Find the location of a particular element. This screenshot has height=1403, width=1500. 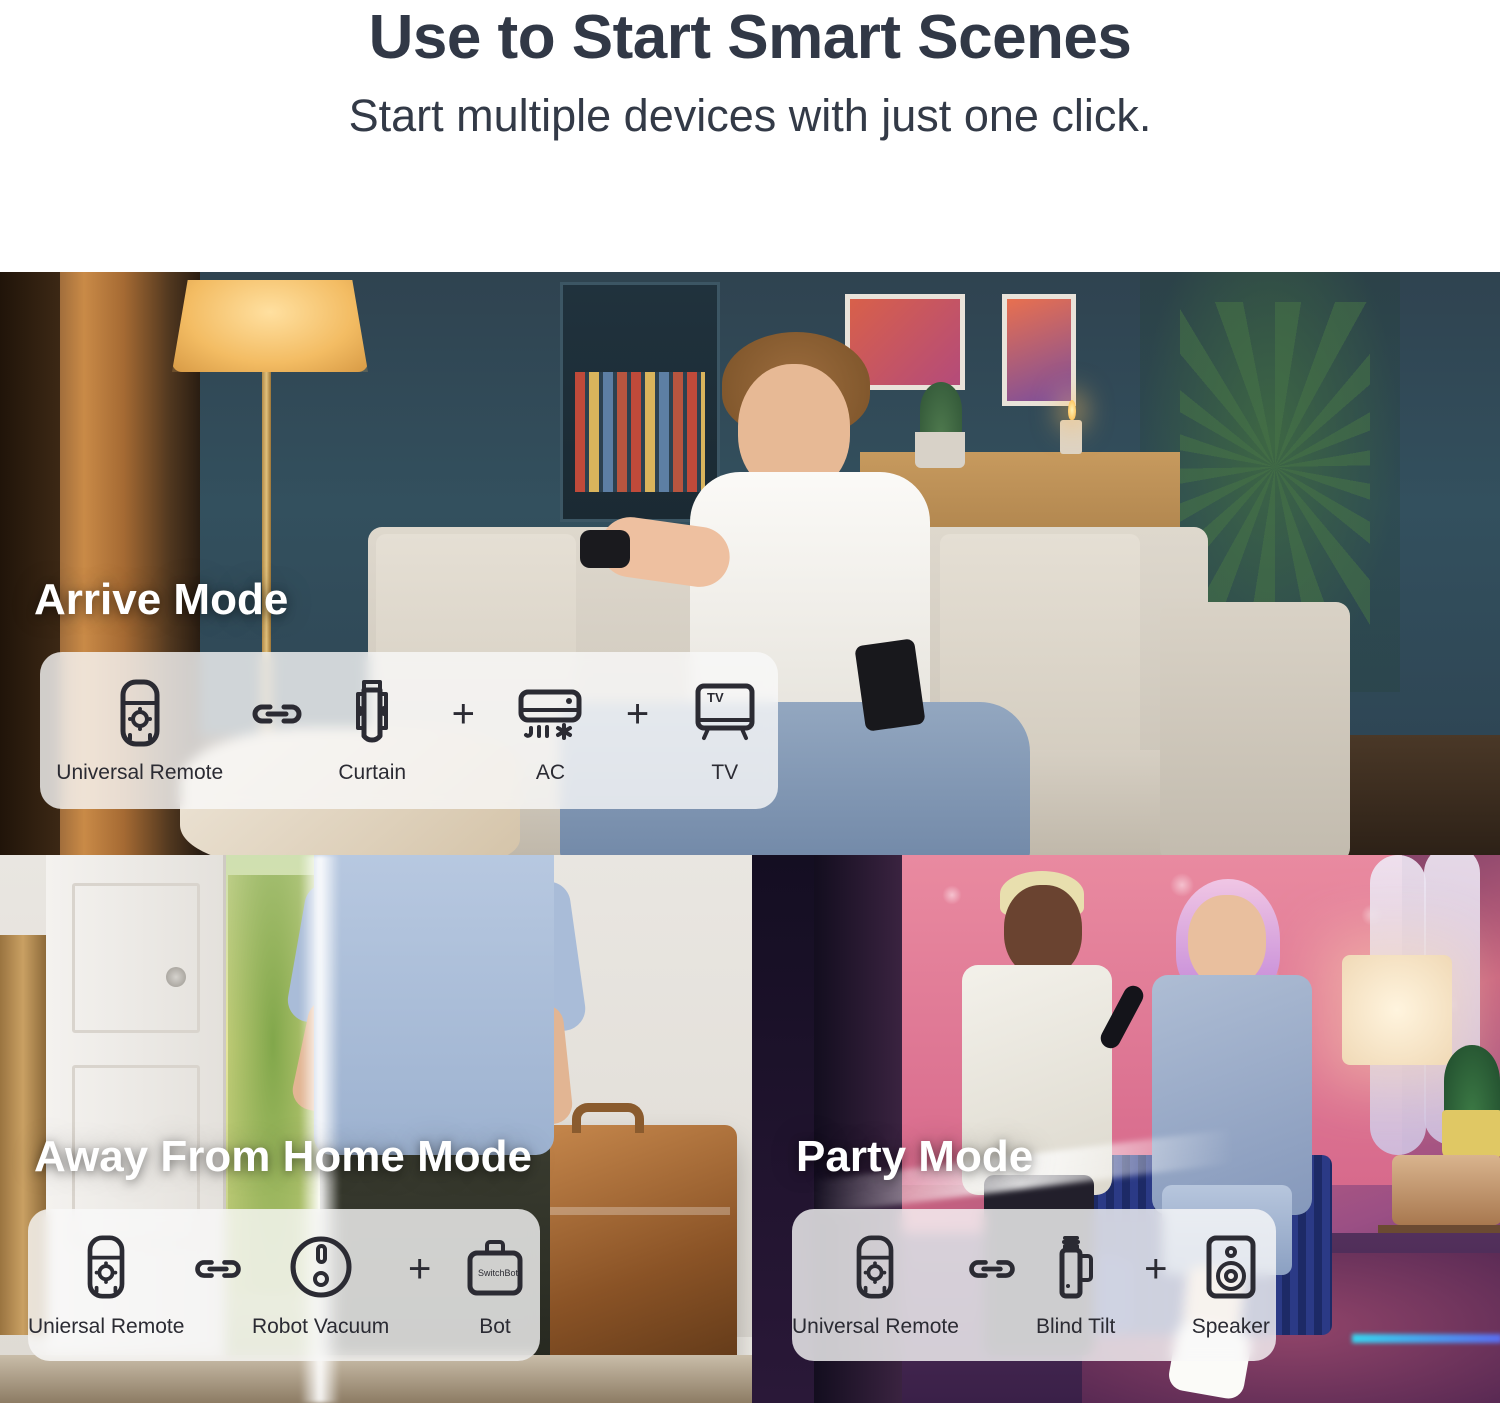

device-card-party: Universal Remote Blind Tilt + Speaker is located at coordinates (1034, 1285).